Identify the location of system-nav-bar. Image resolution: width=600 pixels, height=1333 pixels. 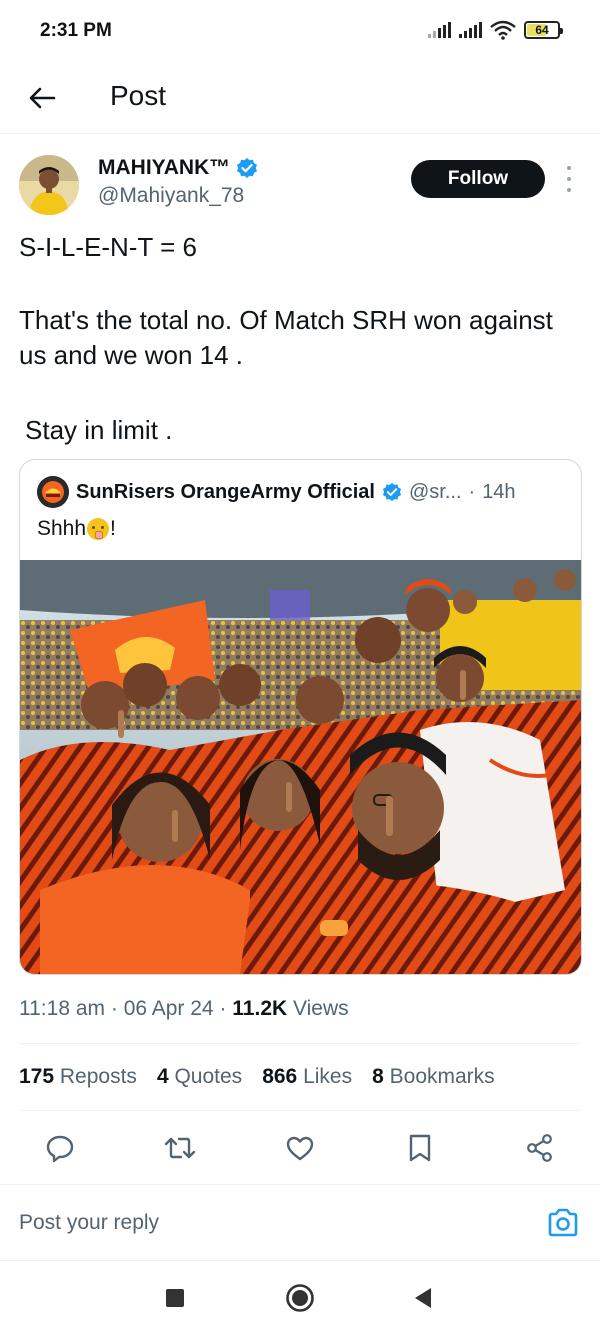
(300, 1296).